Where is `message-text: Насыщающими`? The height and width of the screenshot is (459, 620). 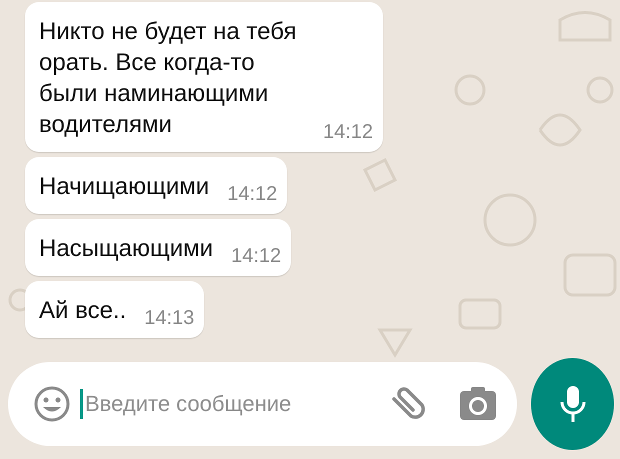
message-text: Насыщающими is located at coordinates (126, 249).